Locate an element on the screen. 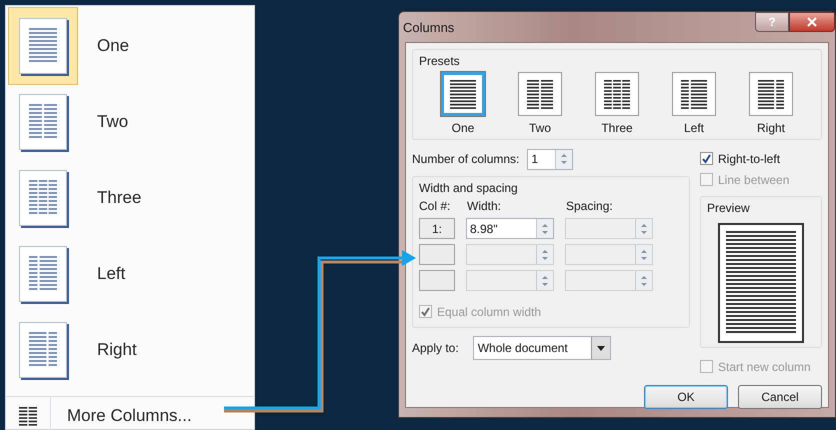 The height and width of the screenshot is (430, 836). column-number-cell: 1: is located at coordinates (437, 228).